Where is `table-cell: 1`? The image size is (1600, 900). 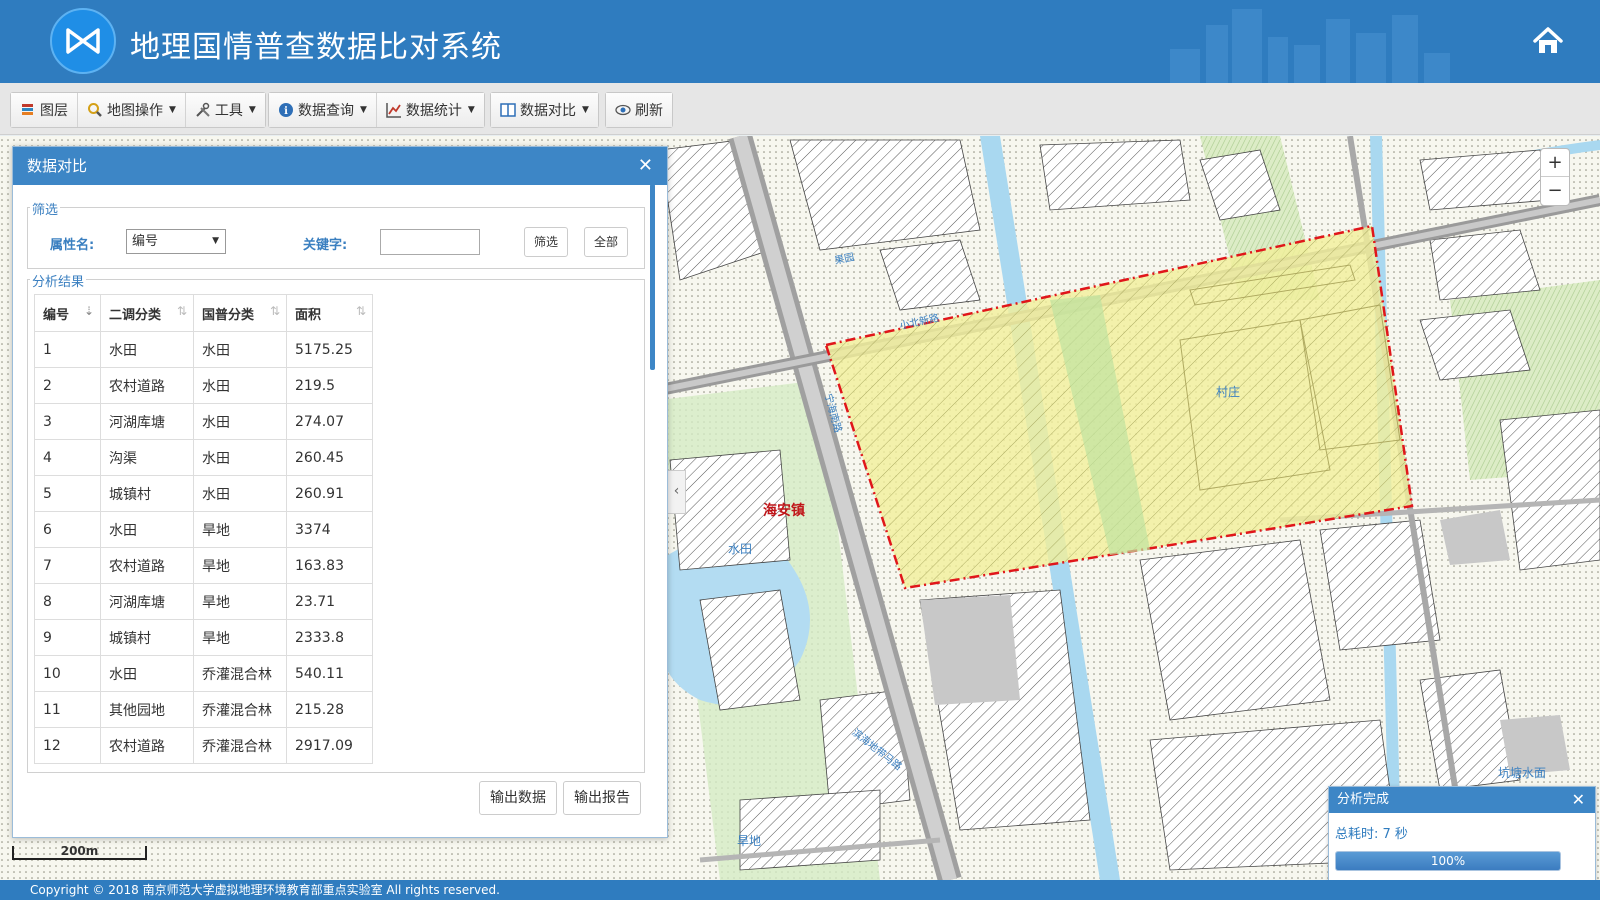
table-cell: 1 is located at coordinates (67, 349).